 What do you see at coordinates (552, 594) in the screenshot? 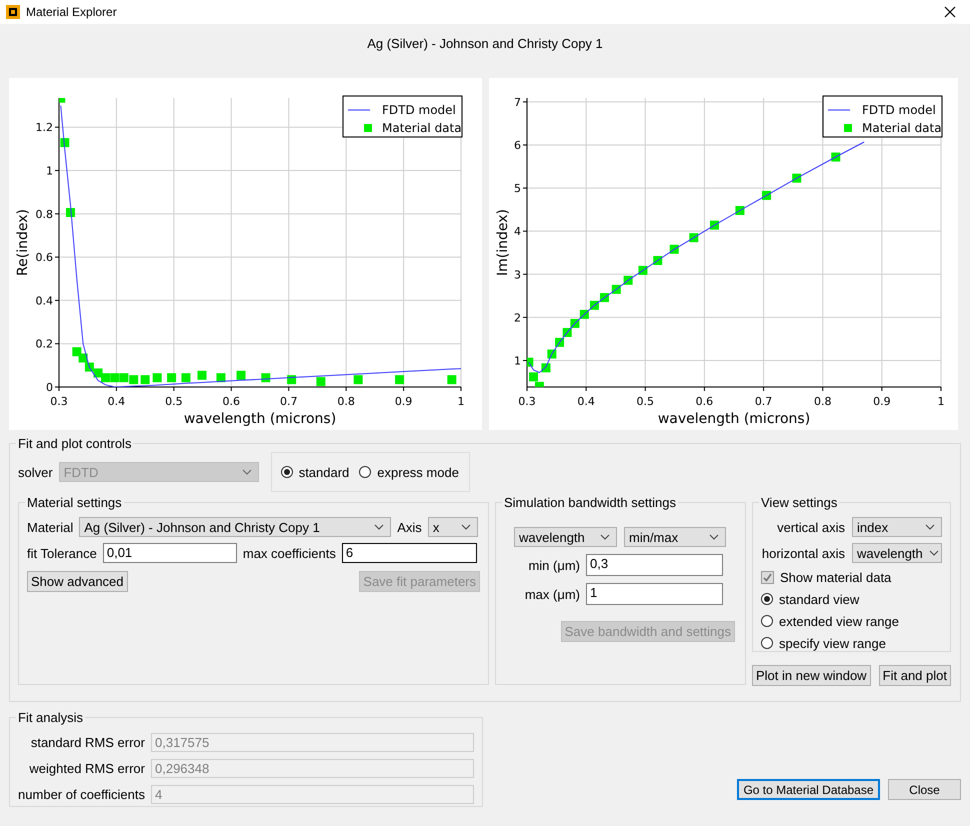
I see `field-label: max (μm)` at bounding box center [552, 594].